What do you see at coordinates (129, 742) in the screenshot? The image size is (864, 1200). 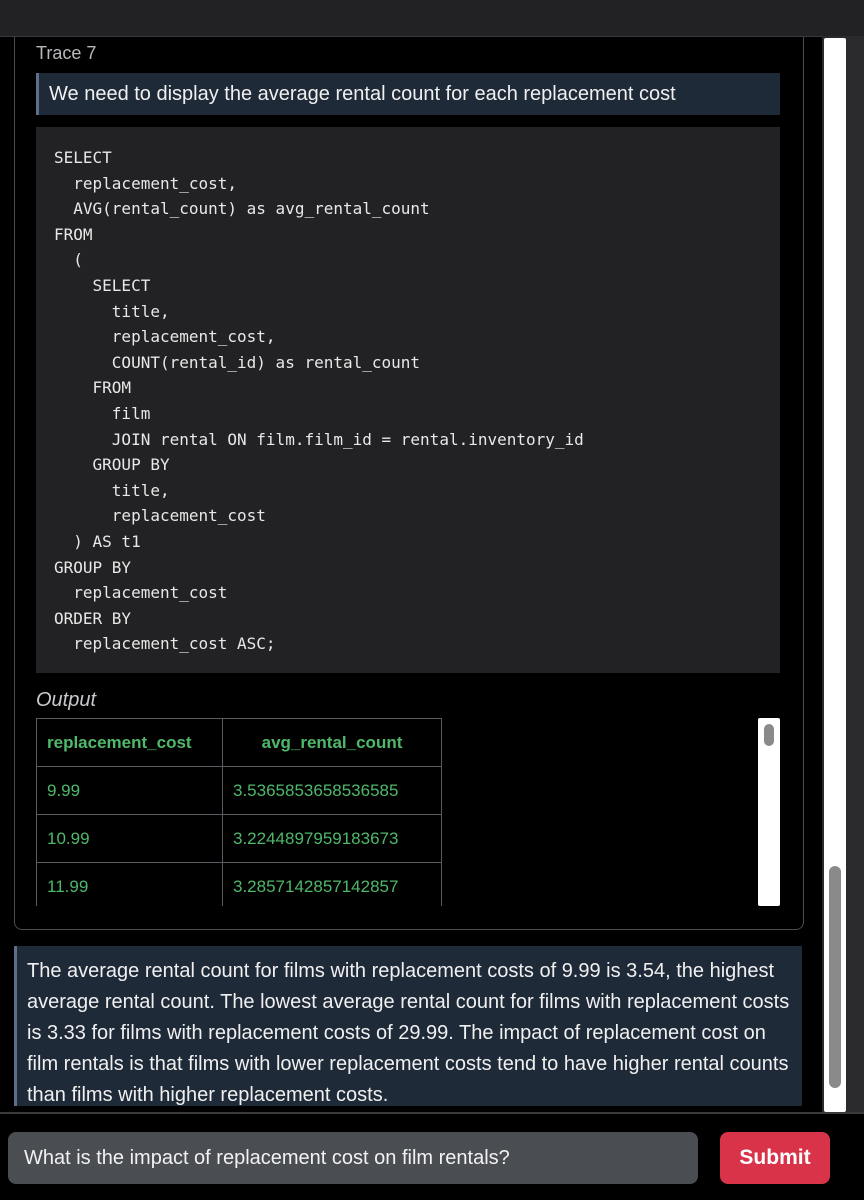 I see `column-header-replacement-cost: replacement_cost` at bounding box center [129, 742].